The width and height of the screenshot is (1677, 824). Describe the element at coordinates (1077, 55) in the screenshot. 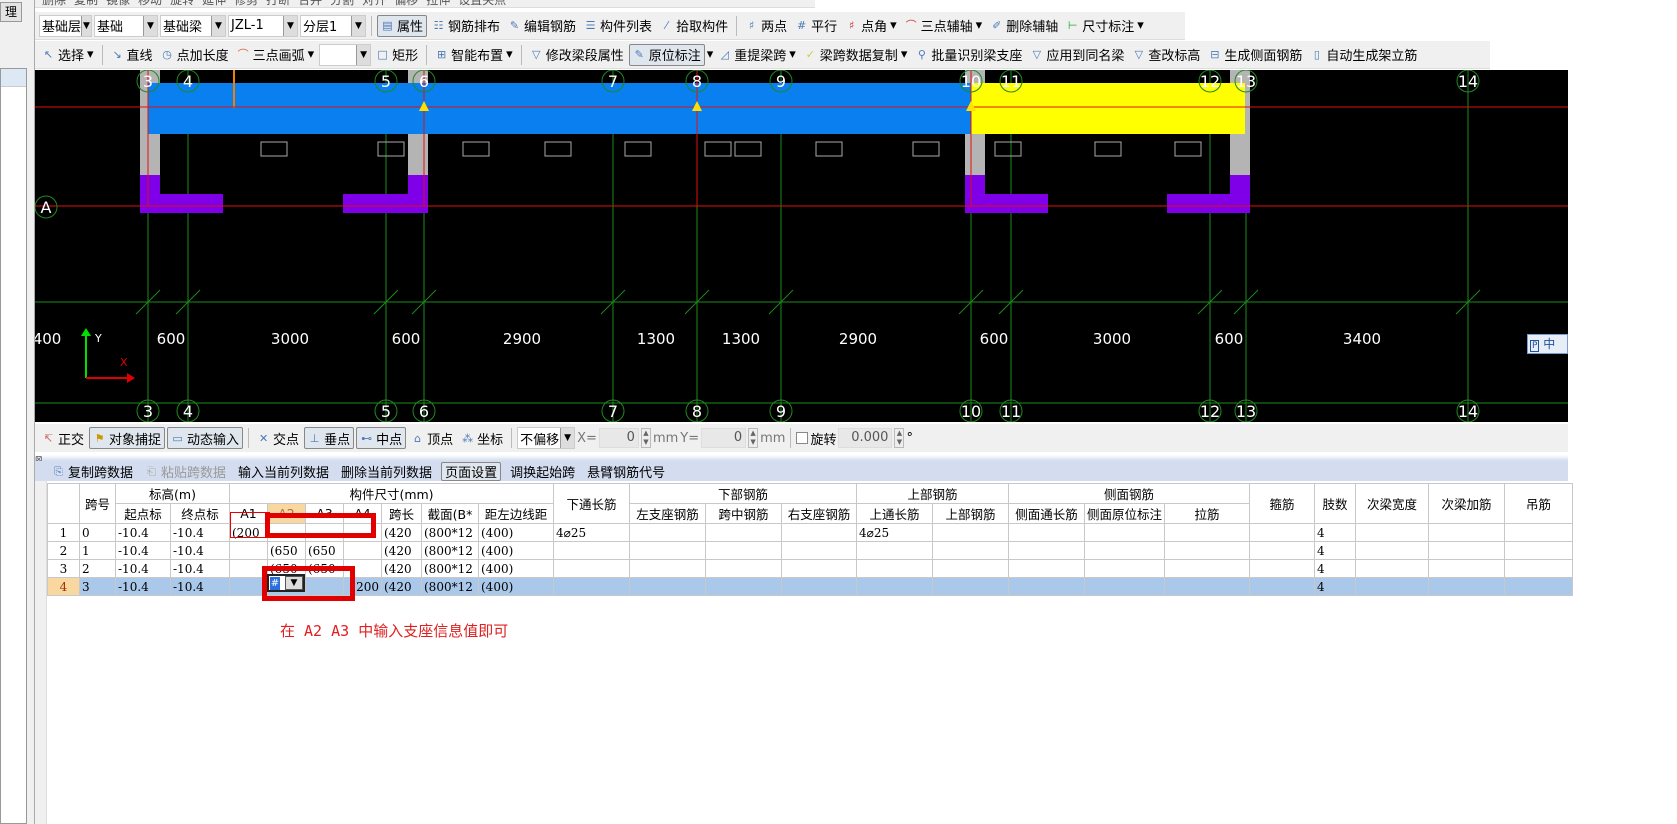

I see `apply-same-name-button: ▽ 应用到同名梁` at that location.